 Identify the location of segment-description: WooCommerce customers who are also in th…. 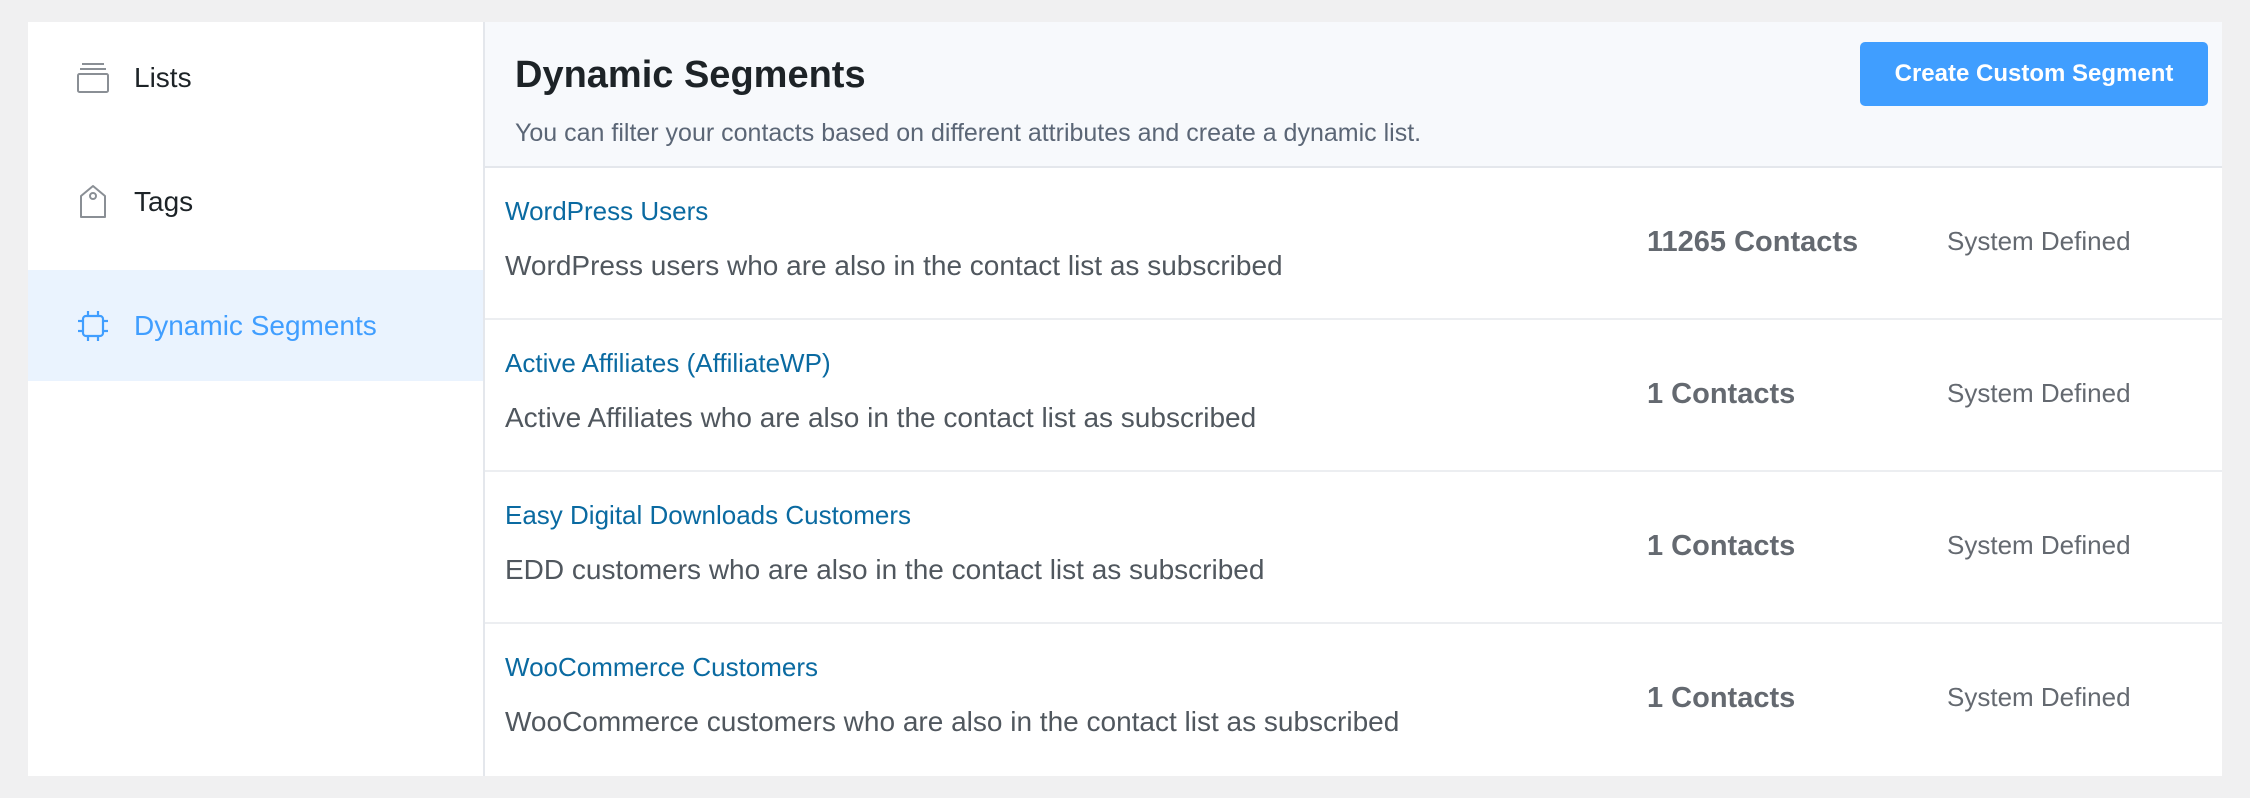
(952, 721).